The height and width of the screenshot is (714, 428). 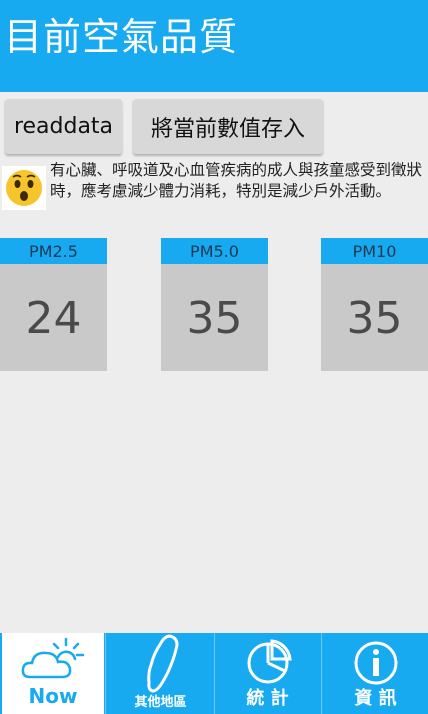 I want to click on pm10-label: PM10, so click(x=374, y=251).